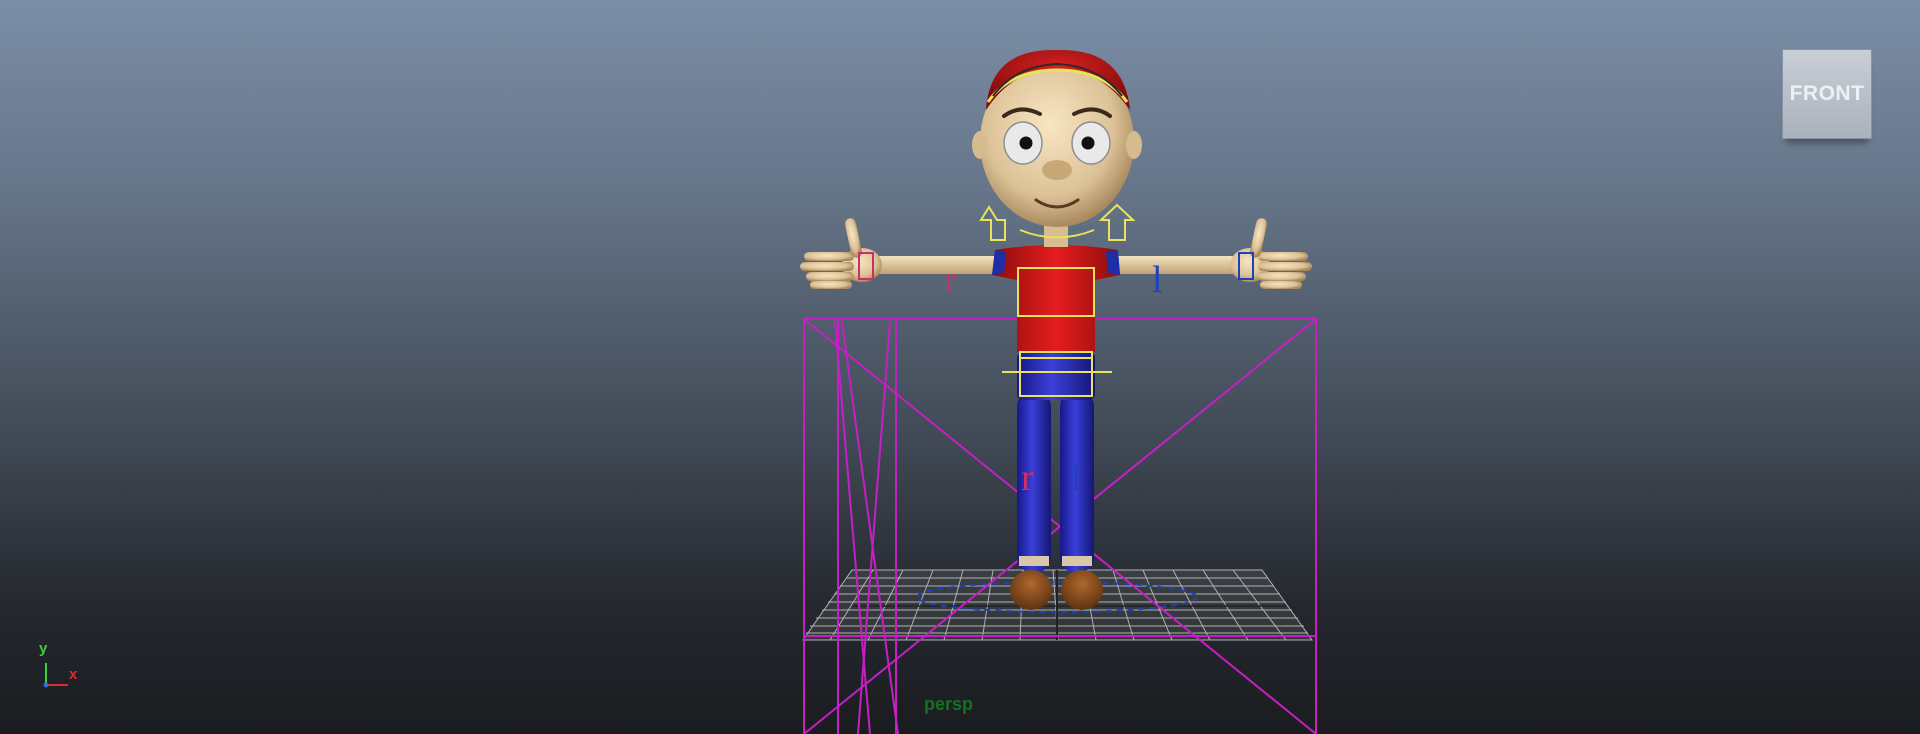 The width and height of the screenshot is (1920, 734). What do you see at coordinates (949, 704) in the screenshot?
I see `camera-label: persp` at bounding box center [949, 704].